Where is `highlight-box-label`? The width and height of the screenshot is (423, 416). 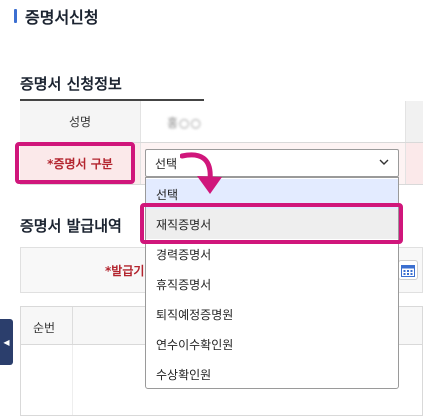
highlight-box-label is located at coordinates (75, 163).